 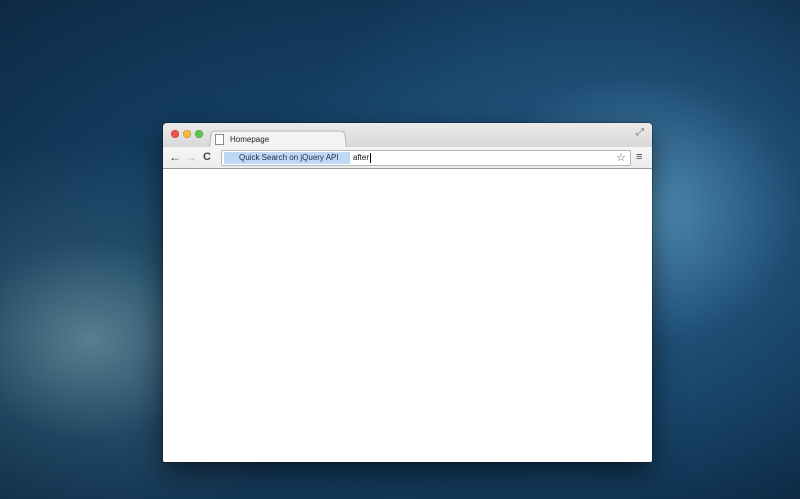 What do you see at coordinates (407, 135) in the screenshot?
I see `title-bar: Homepage ⤢` at bounding box center [407, 135].